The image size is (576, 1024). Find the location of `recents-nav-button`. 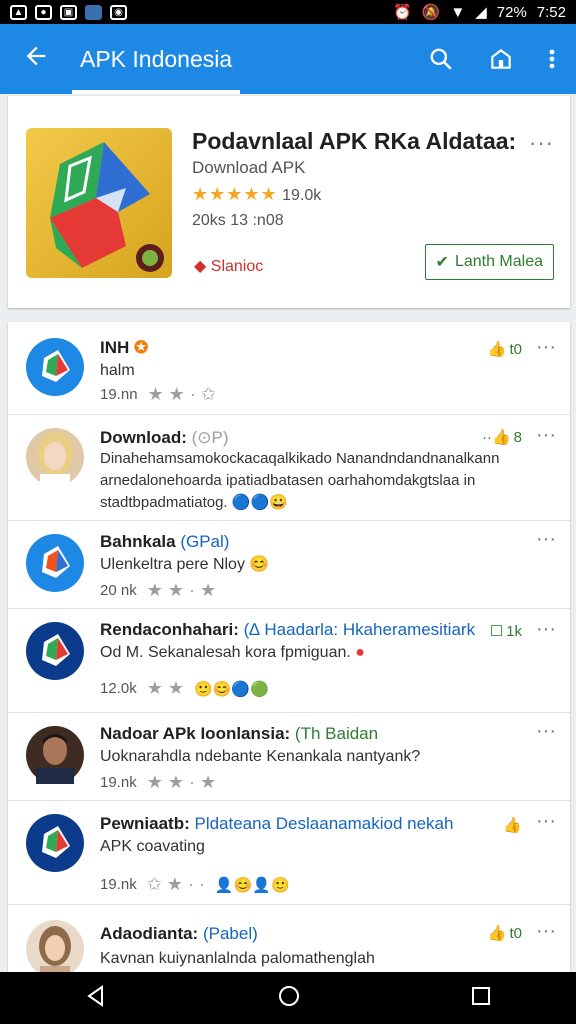

recents-nav-button is located at coordinates (481, 998).